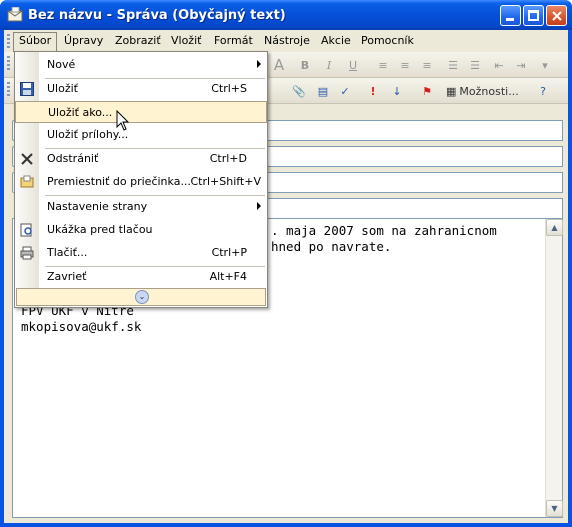 The image size is (572, 527). I want to click on save-icon, so click(27, 89).